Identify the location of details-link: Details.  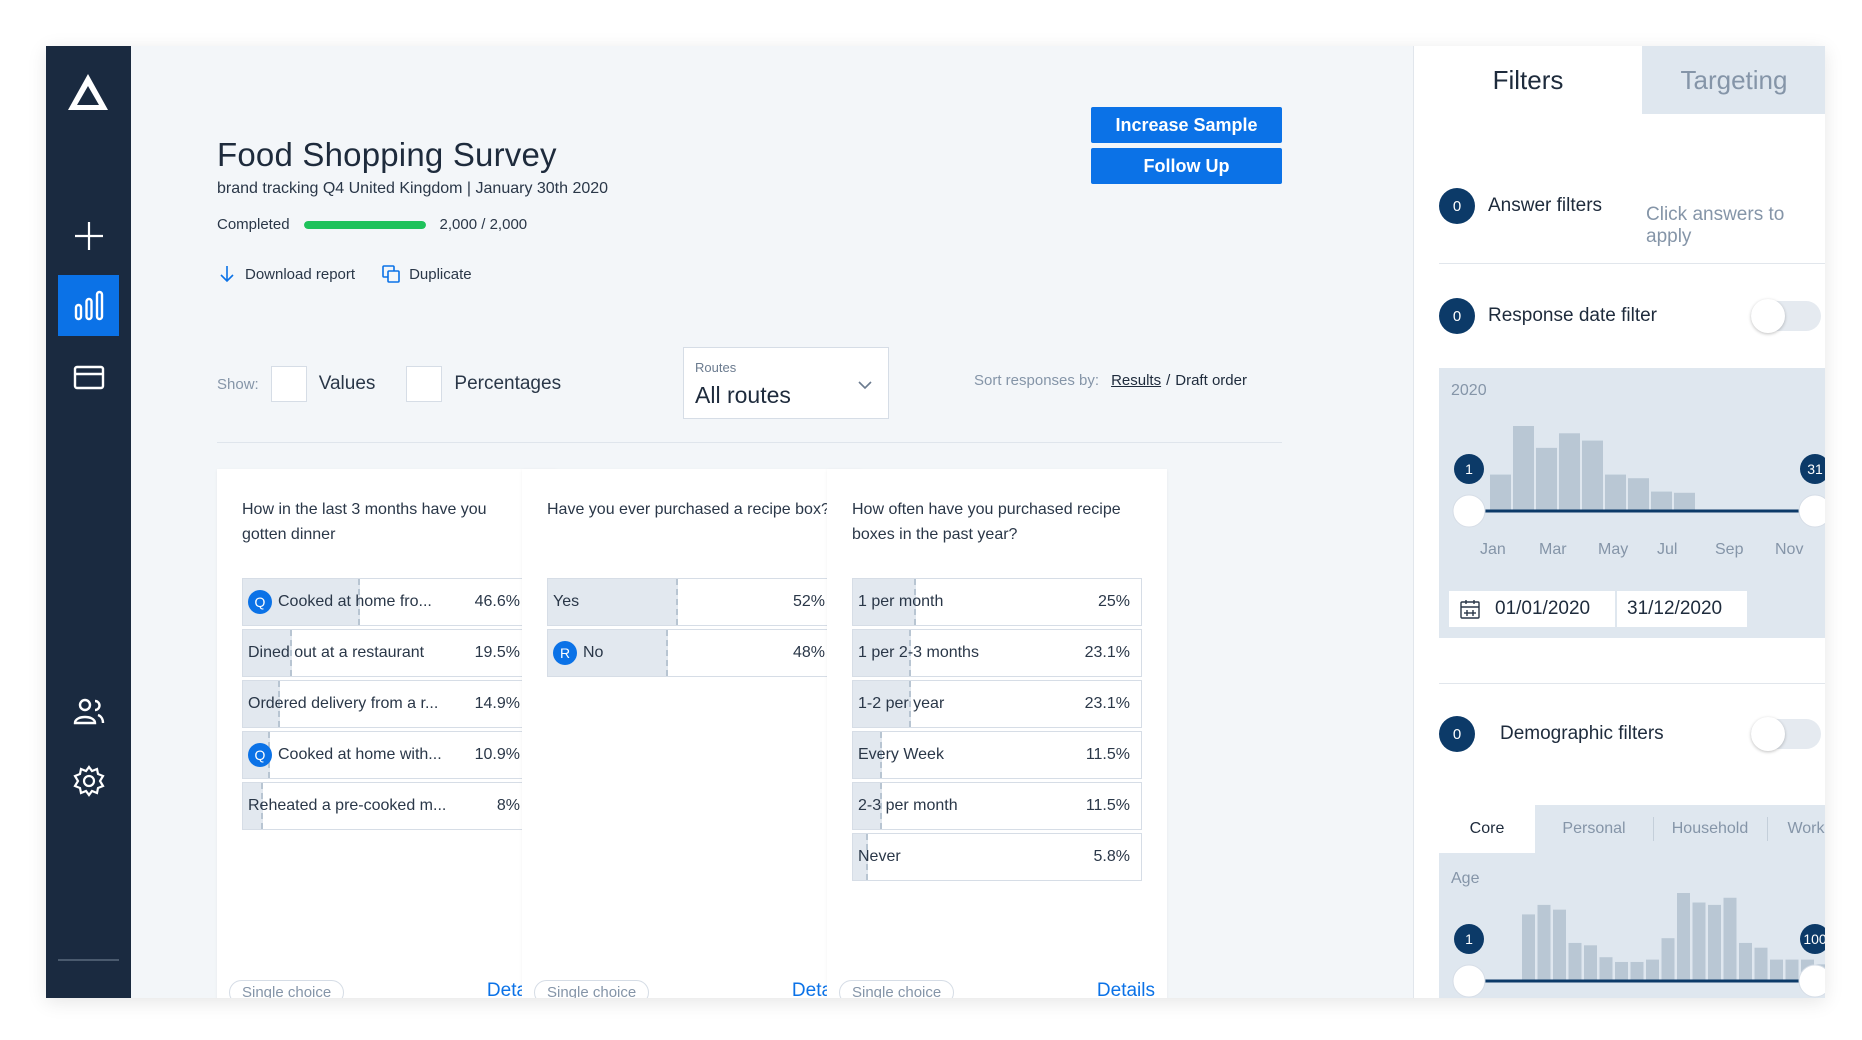
(1126, 989).